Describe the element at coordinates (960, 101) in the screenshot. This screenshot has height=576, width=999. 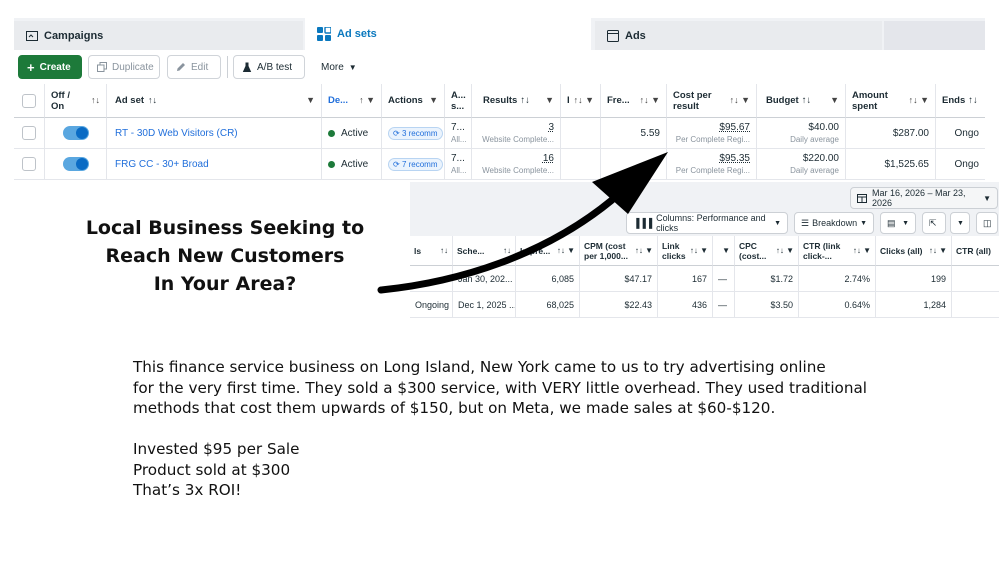
I see `header-ends: Ends ↑↓` at that location.